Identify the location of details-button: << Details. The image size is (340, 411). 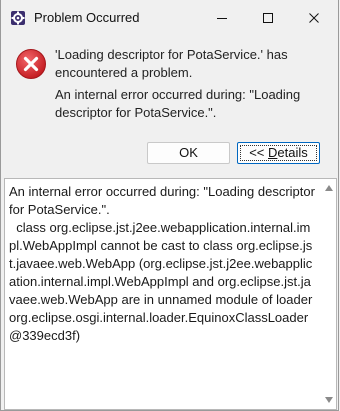
(278, 153).